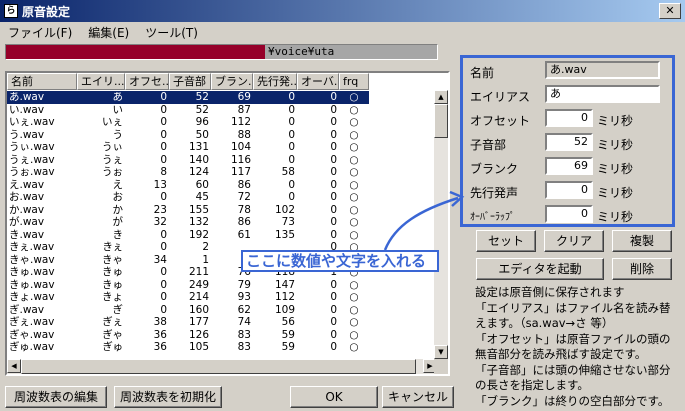 This screenshot has height=411, width=685. I want to click on table-row: え.wav え 13 60 86 0 0 ○, so click(222, 185).